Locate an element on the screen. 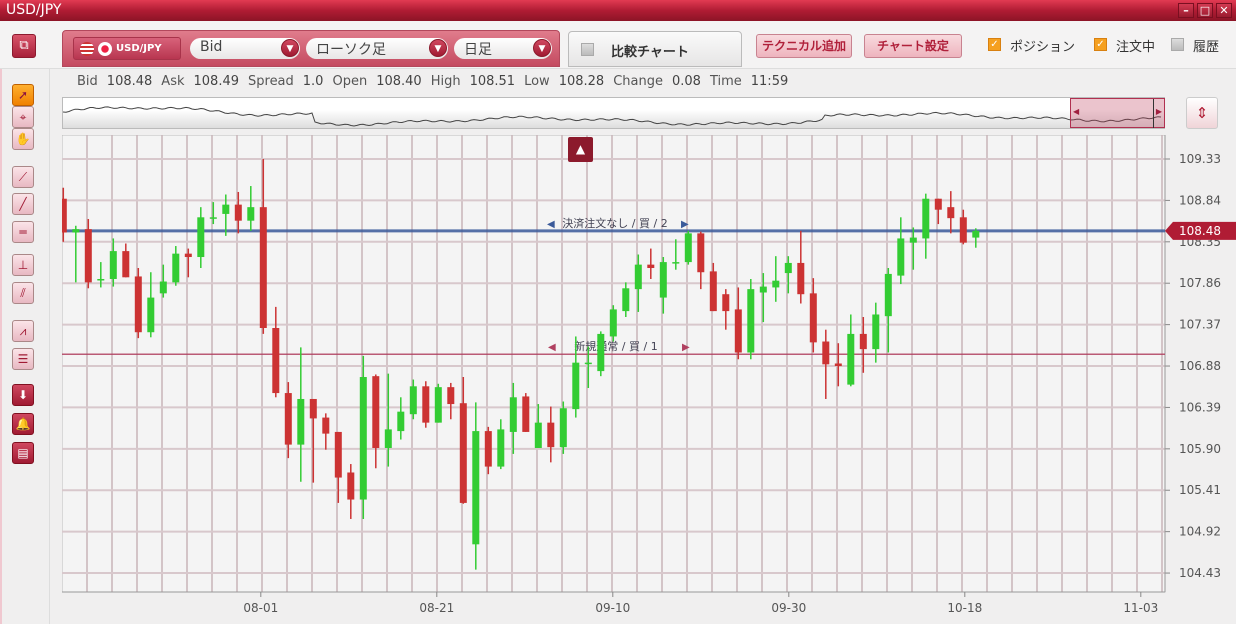 The height and width of the screenshot is (624, 1236). close-button: ✕ is located at coordinates (1224, 10).